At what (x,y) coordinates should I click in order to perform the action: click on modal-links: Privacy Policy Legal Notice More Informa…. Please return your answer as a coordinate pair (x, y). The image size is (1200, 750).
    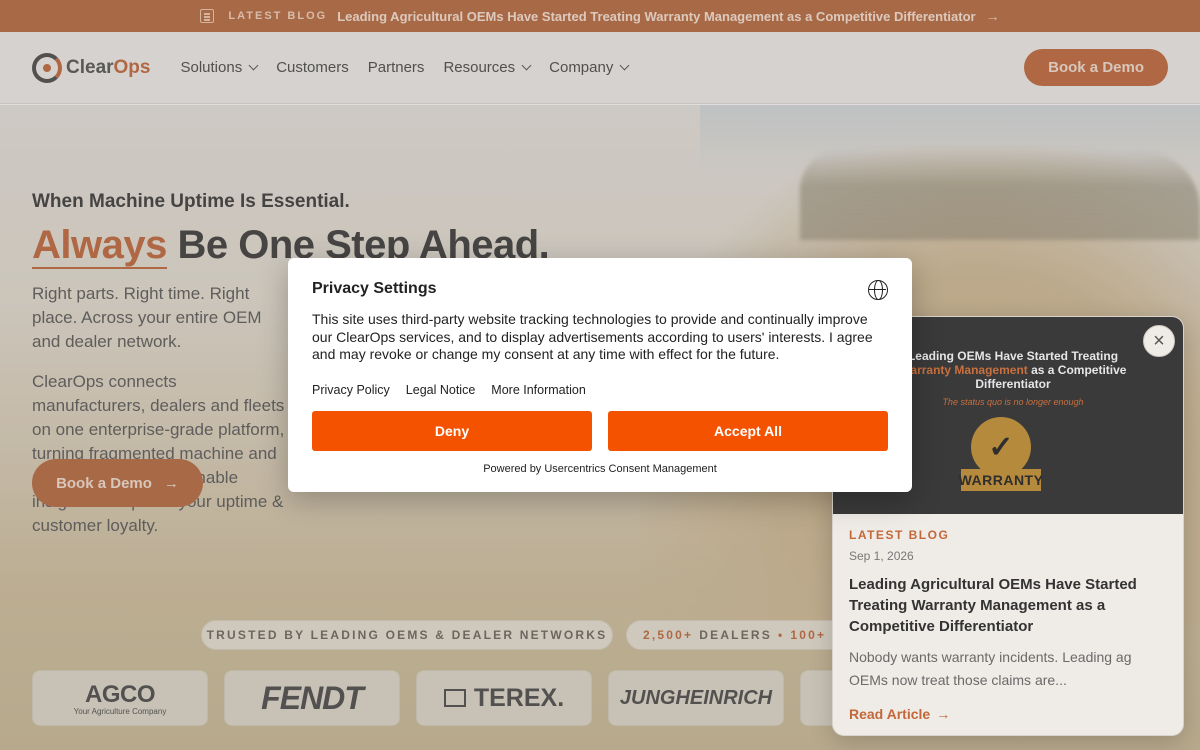
    Looking at the image, I should click on (600, 390).